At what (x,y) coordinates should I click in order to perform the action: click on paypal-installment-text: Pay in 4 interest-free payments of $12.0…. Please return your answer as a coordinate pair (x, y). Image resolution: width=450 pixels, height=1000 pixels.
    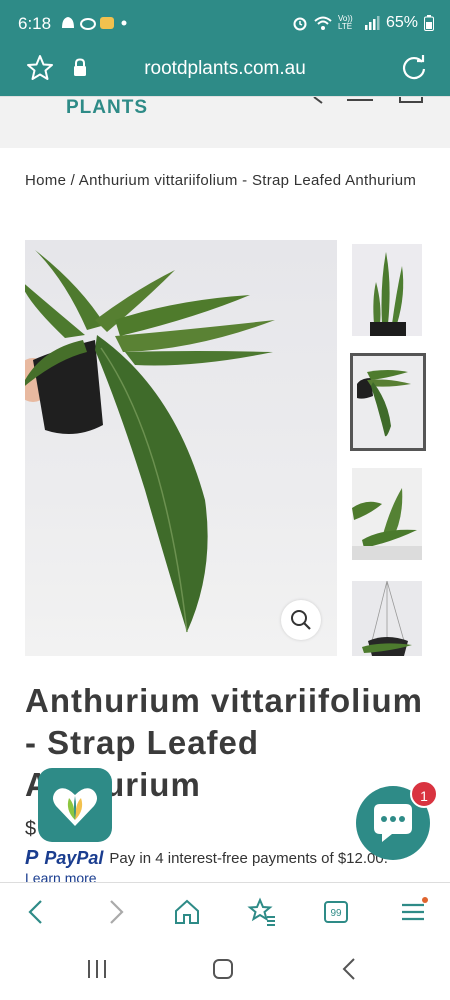
    Looking at the image, I should click on (248, 858).